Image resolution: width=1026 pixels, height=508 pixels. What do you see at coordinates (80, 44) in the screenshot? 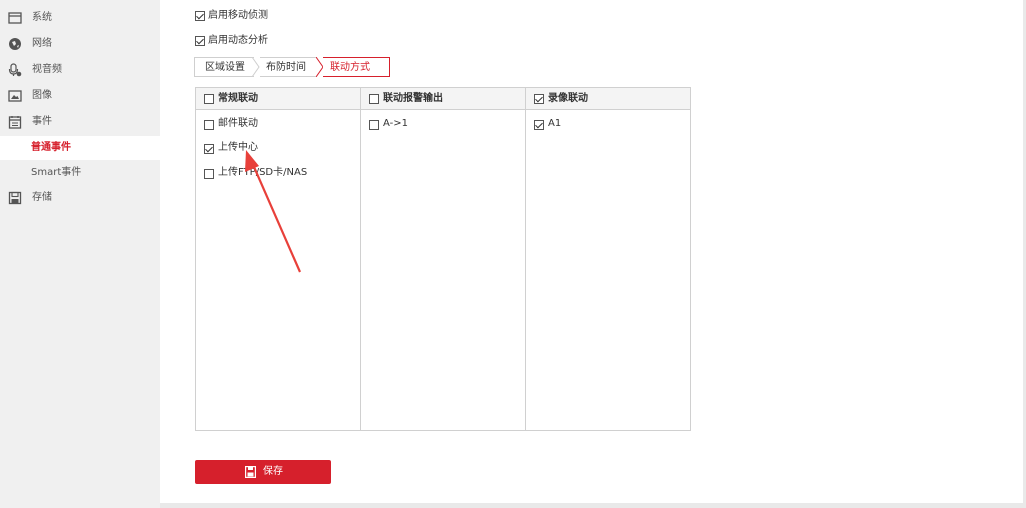
I see `sidebar-item-network: 网络` at bounding box center [80, 44].